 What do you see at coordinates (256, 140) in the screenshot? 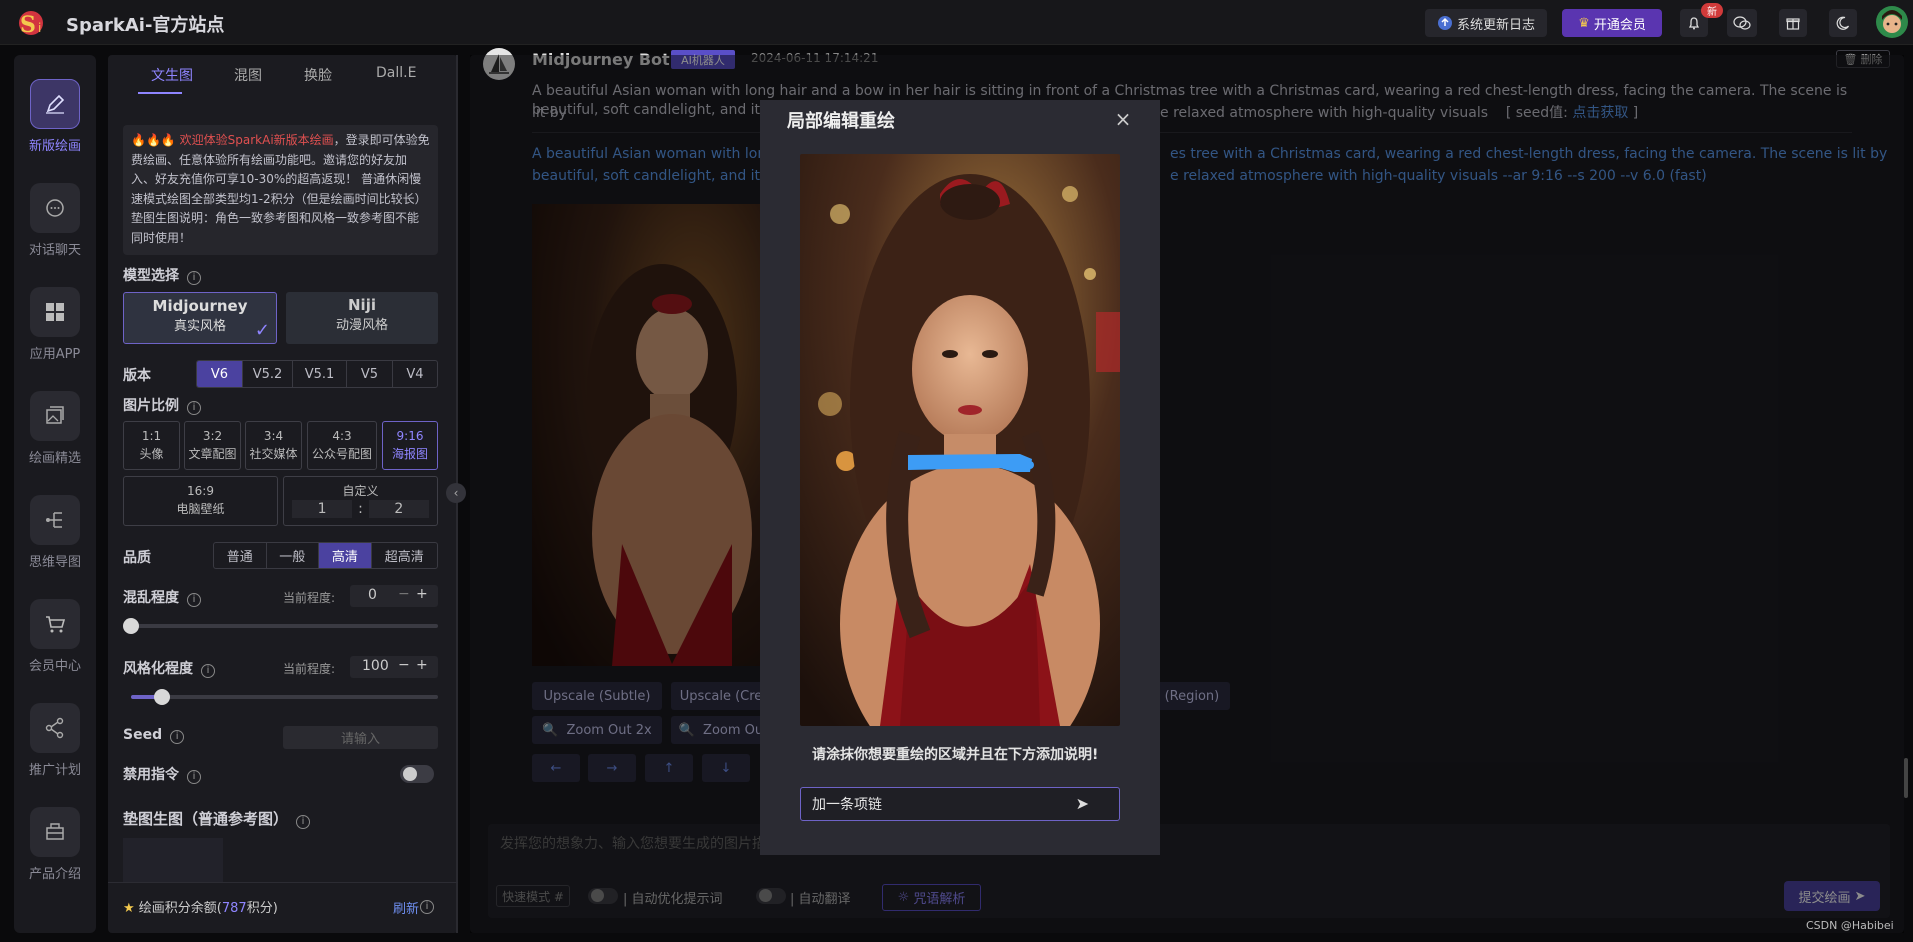
I see `notice-highlight: 欢迎体验SparkAi新版本绘画` at bounding box center [256, 140].